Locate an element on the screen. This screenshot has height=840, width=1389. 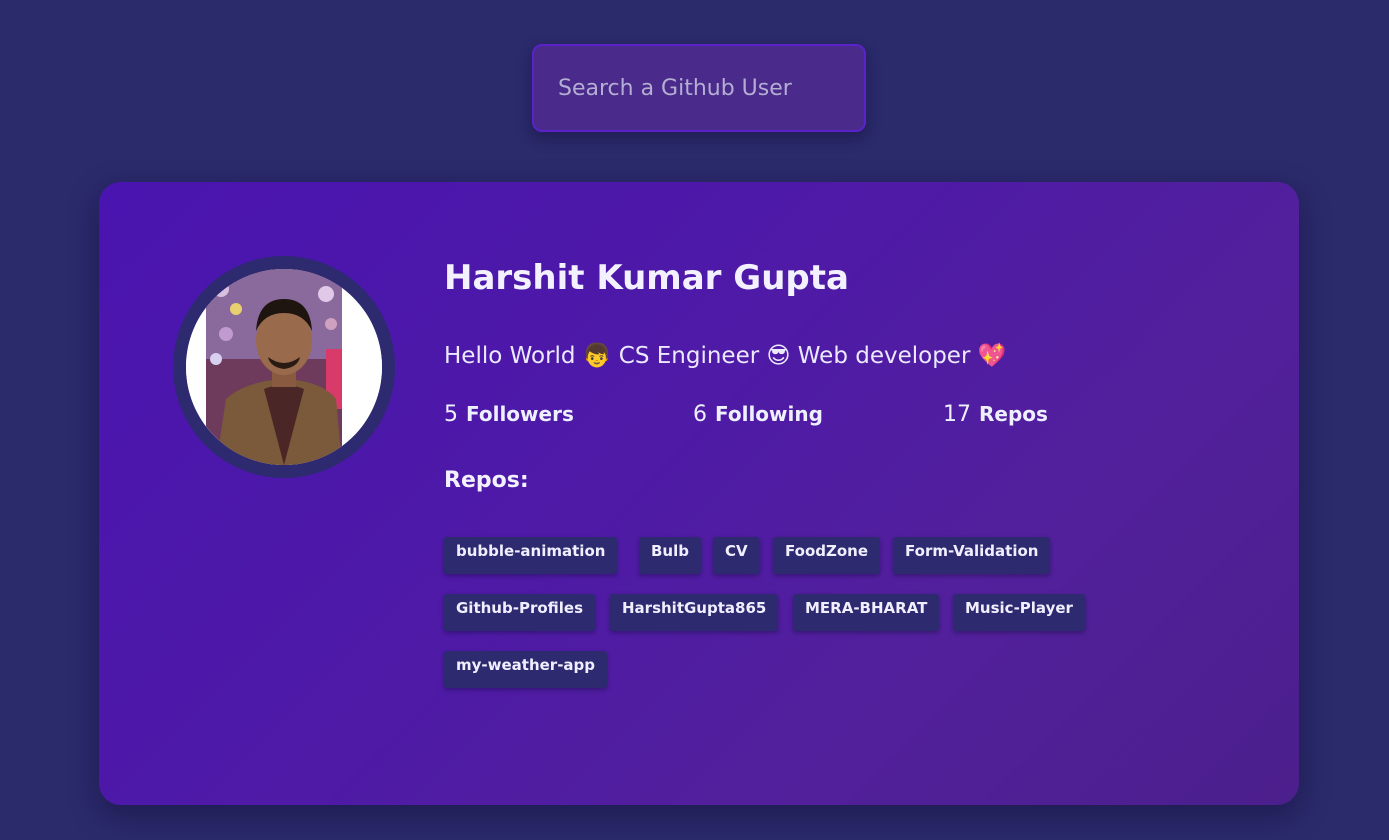
repos-stat: 17 Repos is located at coordinates (995, 414).